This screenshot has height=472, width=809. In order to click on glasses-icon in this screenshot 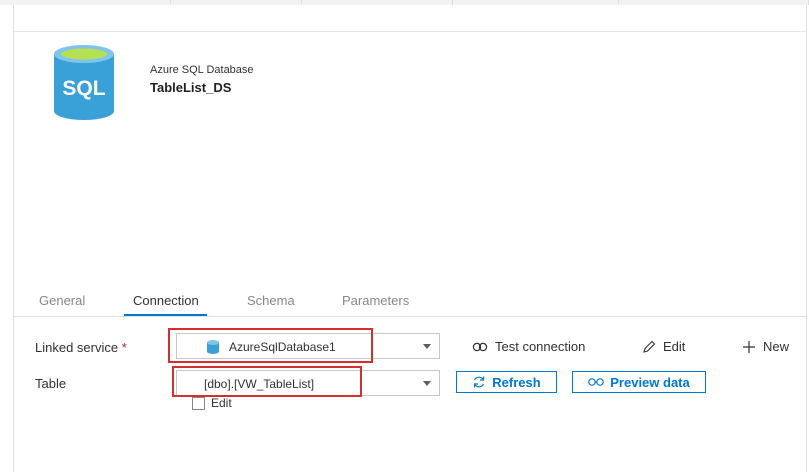, I will do `click(596, 382)`.